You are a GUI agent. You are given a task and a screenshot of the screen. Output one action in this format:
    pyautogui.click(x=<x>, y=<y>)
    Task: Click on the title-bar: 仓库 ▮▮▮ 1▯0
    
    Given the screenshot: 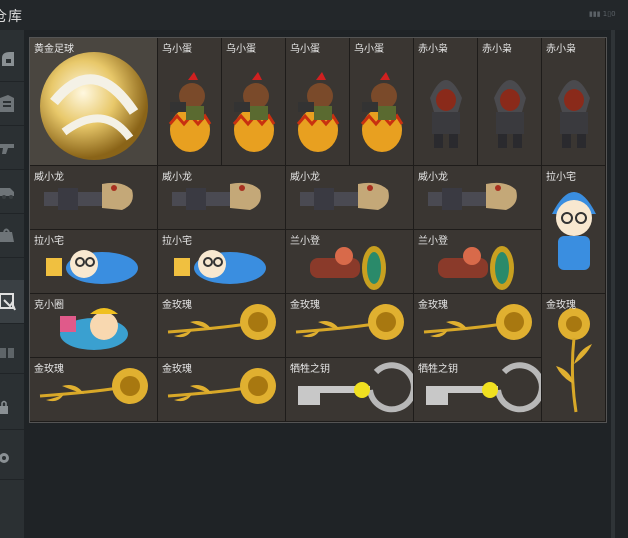 What is the action you would take?
    pyautogui.click(x=314, y=15)
    